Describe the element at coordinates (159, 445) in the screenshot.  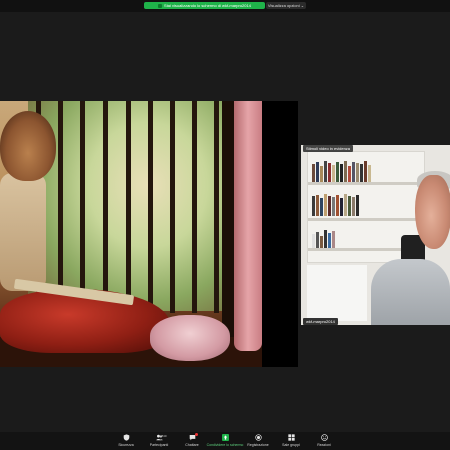
I see `participants-label: Partecipanti` at that location.